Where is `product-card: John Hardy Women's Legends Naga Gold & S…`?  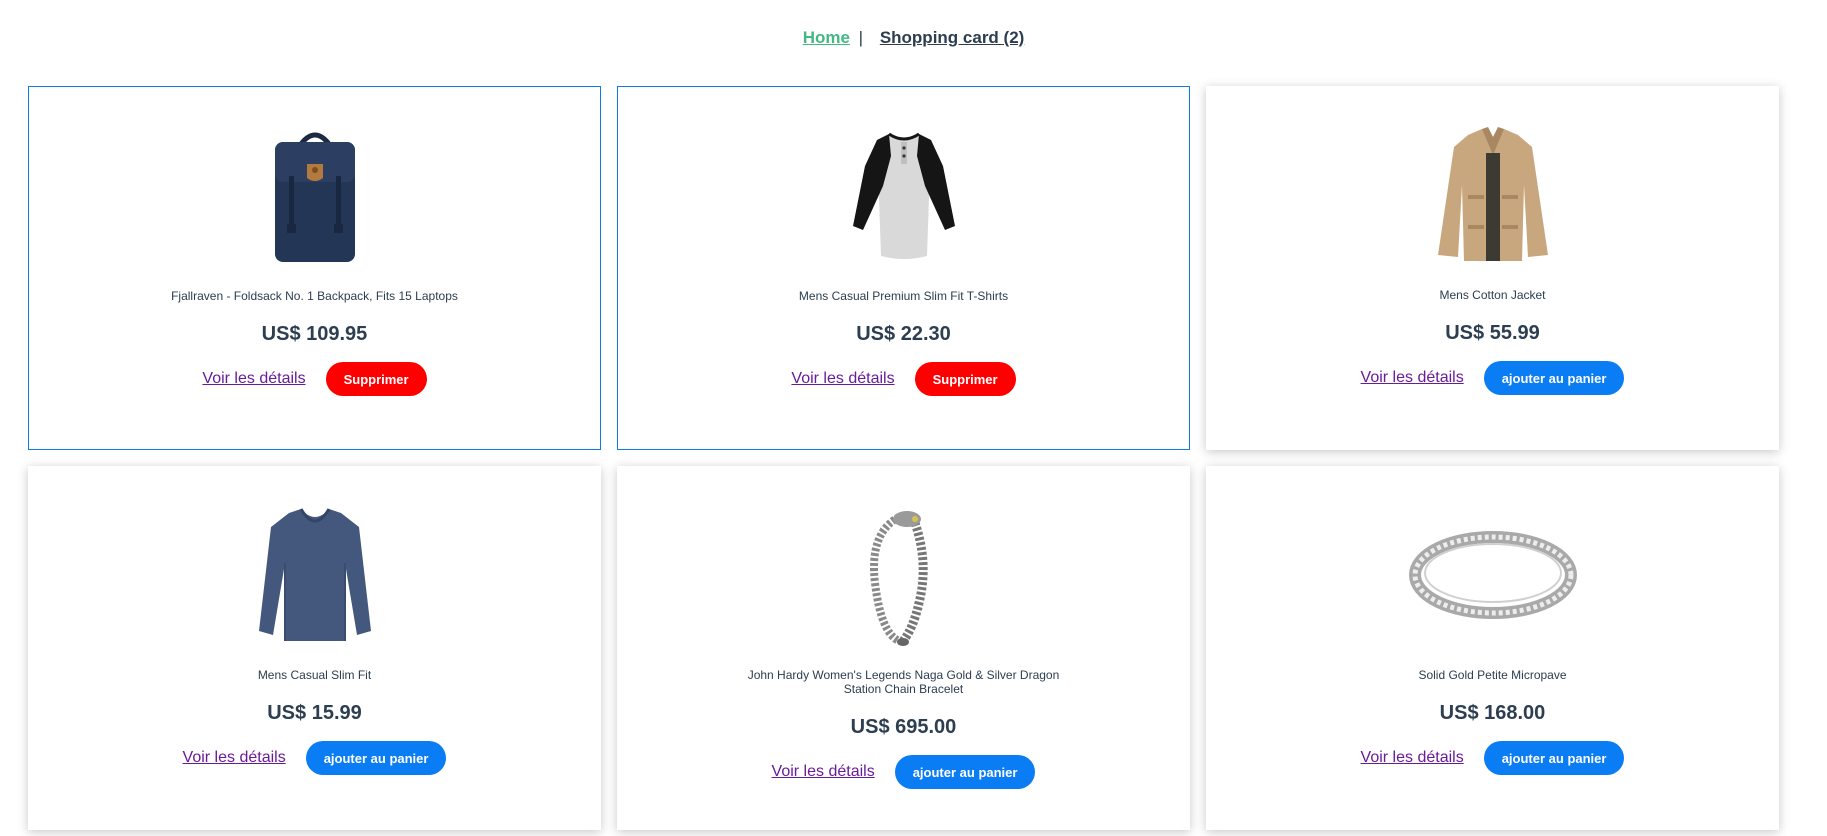 product-card: John Hardy Women's Legends Naga Gold & S… is located at coordinates (903, 648).